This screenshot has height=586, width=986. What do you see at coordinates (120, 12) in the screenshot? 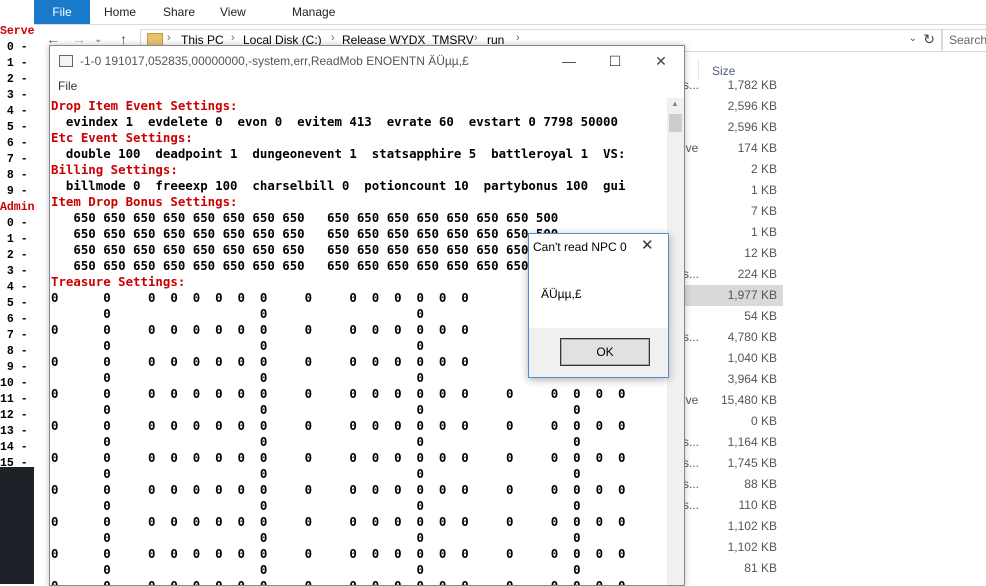
I see `tab-home: Home` at bounding box center [120, 12].